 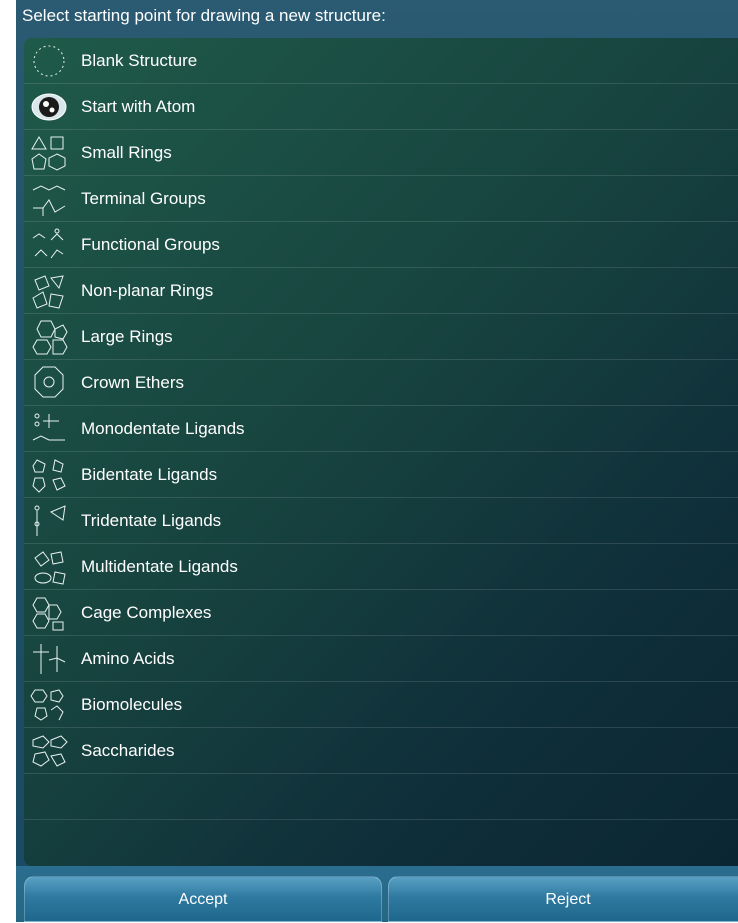 What do you see at coordinates (563, 899) in the screenshot?
I see `reject-button: Reject` at bounding box center [563, 899].